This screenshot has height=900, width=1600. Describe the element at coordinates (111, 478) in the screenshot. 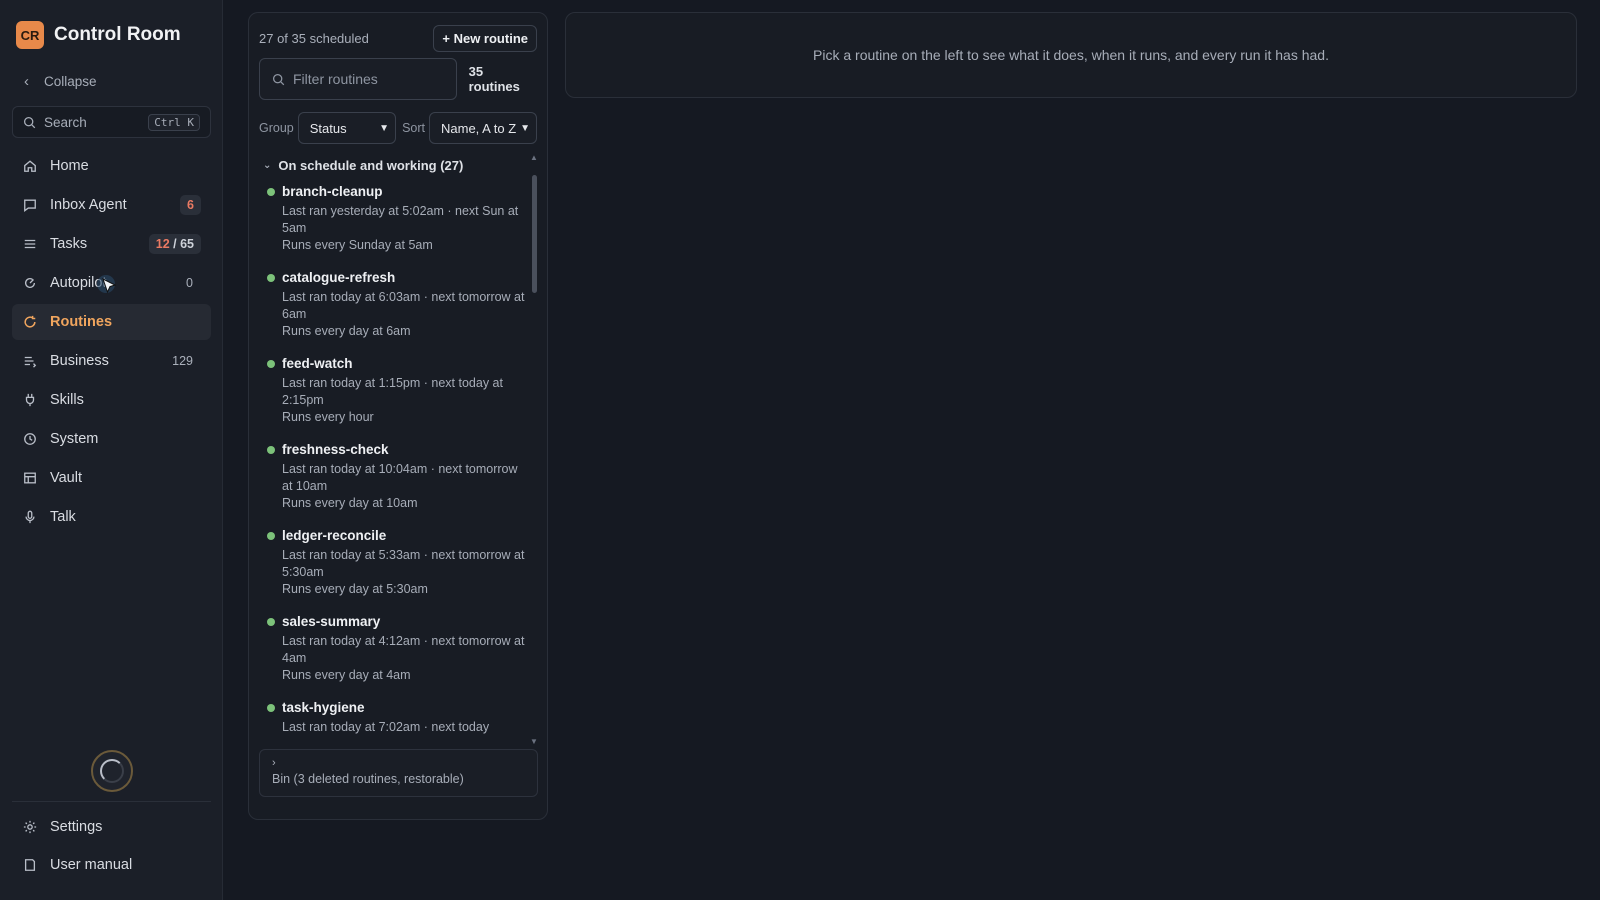

I see `sidebar-item-vault: Vault` at that location.